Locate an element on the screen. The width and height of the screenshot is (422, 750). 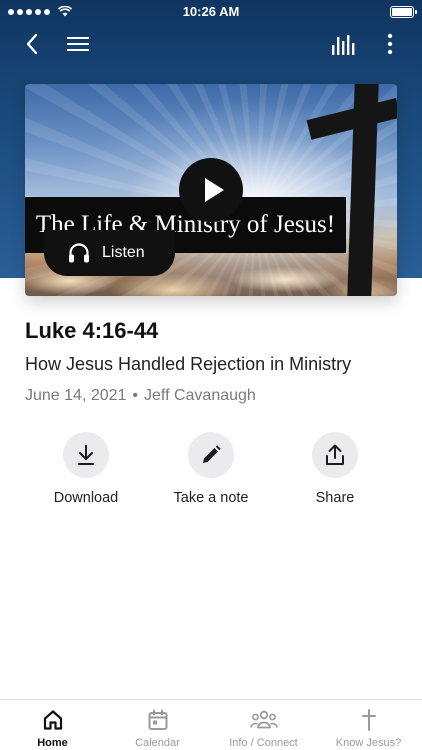
menu-button is located at coordinates (78, 44).